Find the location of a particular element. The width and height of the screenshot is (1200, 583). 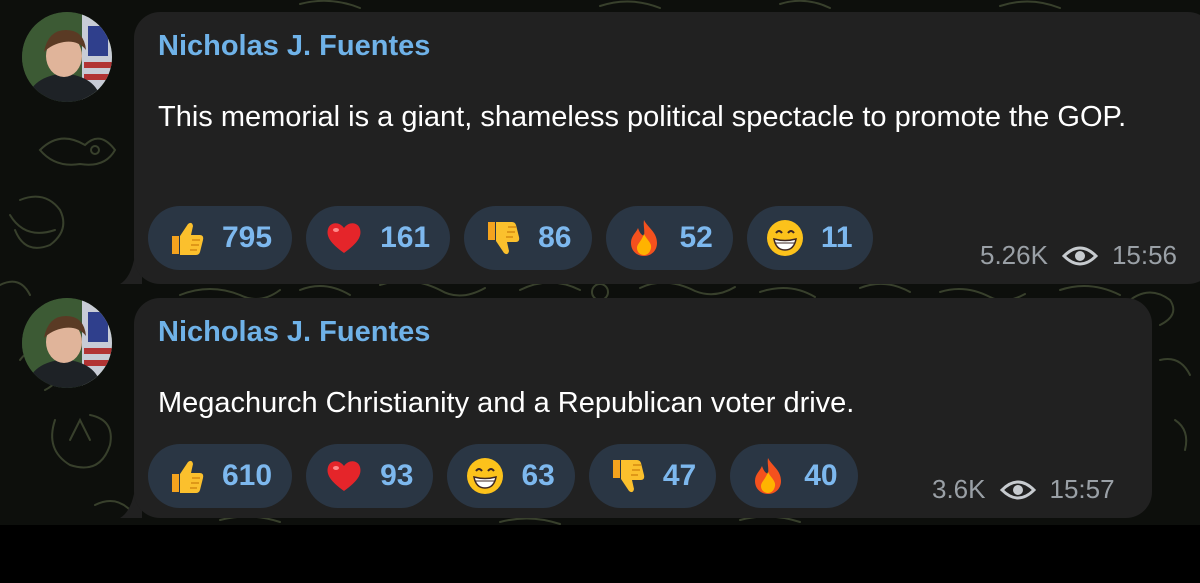

reaction-fire: 52 is located at coordinates (669, 238).